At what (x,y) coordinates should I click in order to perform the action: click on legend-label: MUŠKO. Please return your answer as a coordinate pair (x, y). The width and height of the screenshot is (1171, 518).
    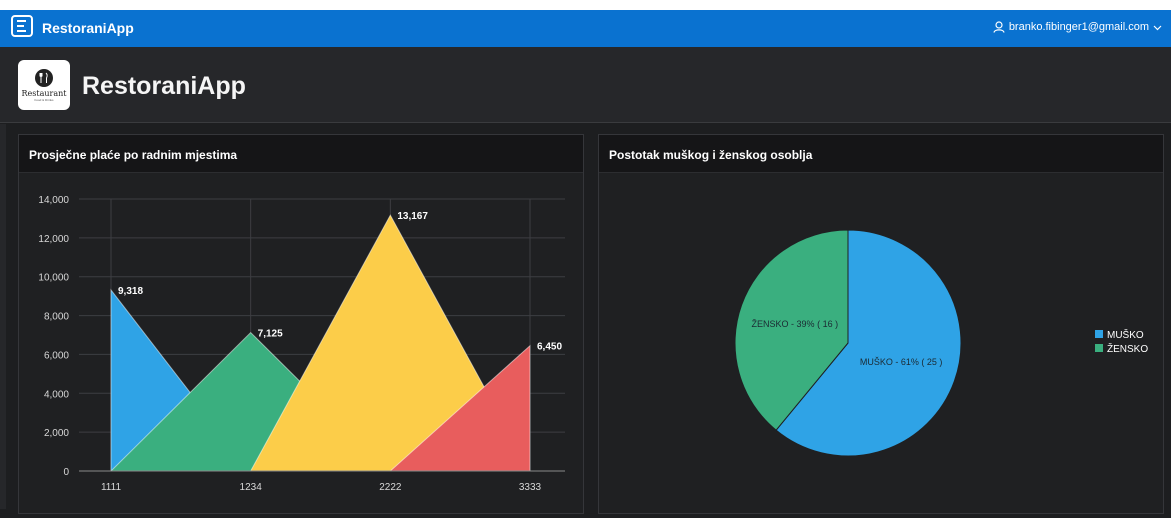
    Looking at the image, I should click on (1125, 334).